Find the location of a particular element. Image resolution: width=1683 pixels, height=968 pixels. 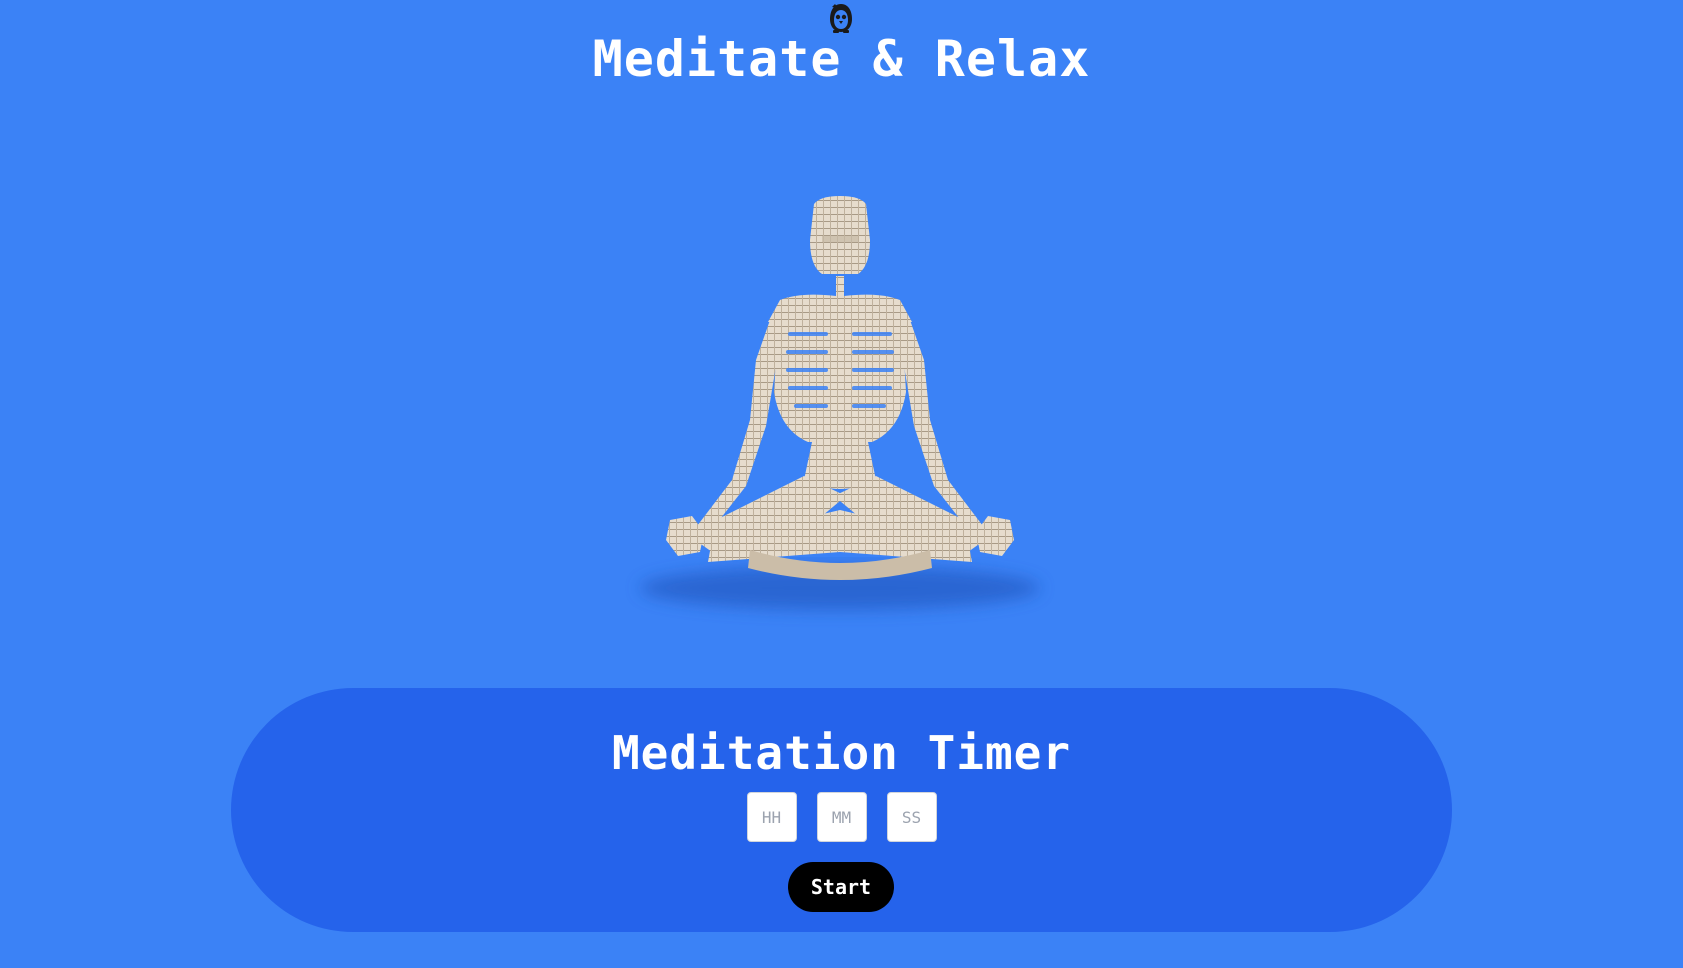

meditating-skeleton-illustration is located at coordinates (840, 403).